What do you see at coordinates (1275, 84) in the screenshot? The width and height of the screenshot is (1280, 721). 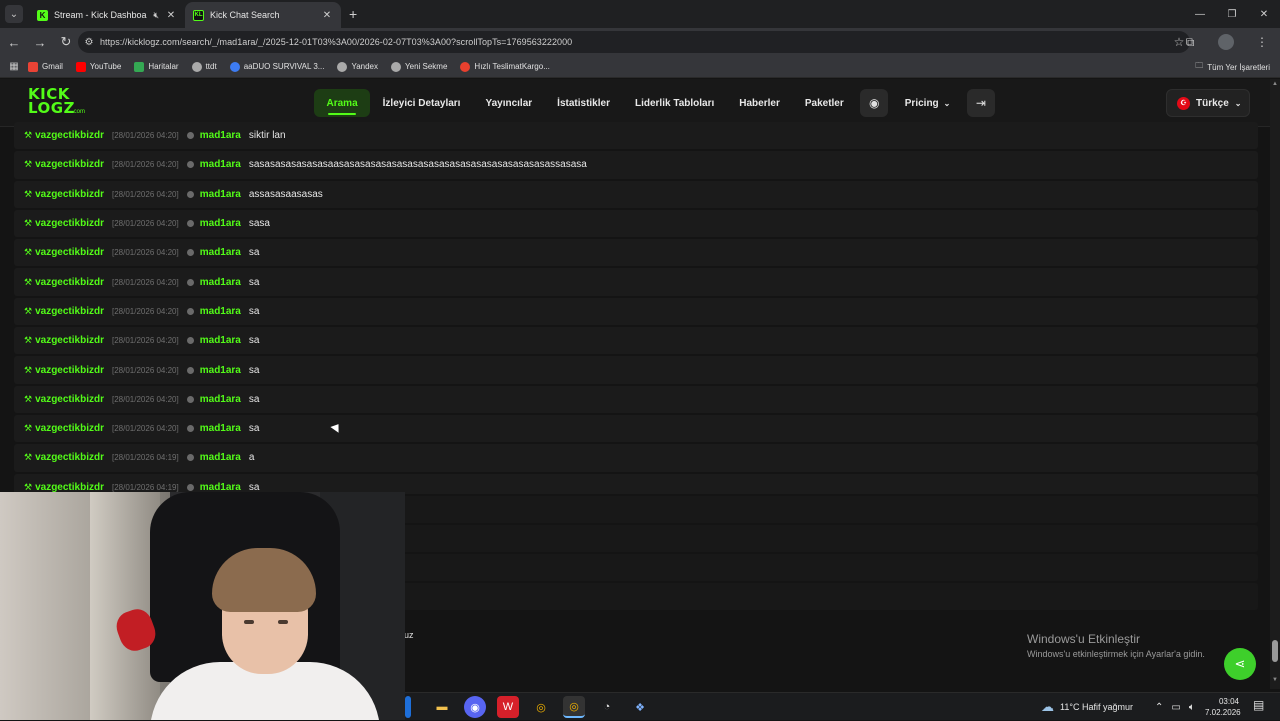 I see `scroll-up-icon: ▲` at bounding box center [1275, 84].